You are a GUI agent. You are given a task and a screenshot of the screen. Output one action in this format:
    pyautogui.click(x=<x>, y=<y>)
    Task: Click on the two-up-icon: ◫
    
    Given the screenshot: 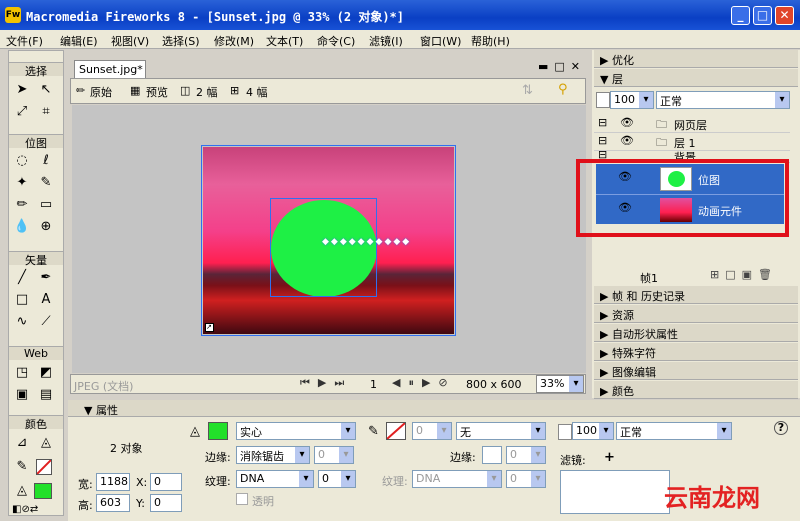 What is the action you would take?
    pyautogui.click(x=185, y=90)
    